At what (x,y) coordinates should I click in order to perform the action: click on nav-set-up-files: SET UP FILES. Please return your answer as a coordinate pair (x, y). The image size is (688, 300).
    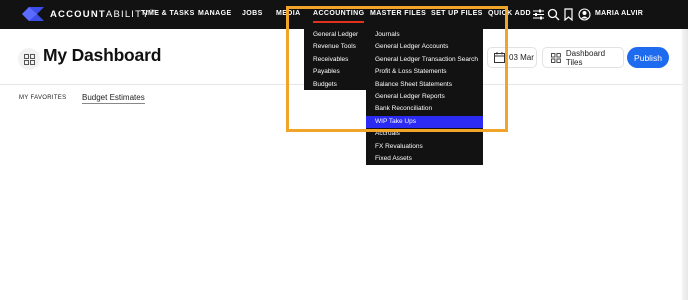
    Looking at the image, I should click on (457, 13).